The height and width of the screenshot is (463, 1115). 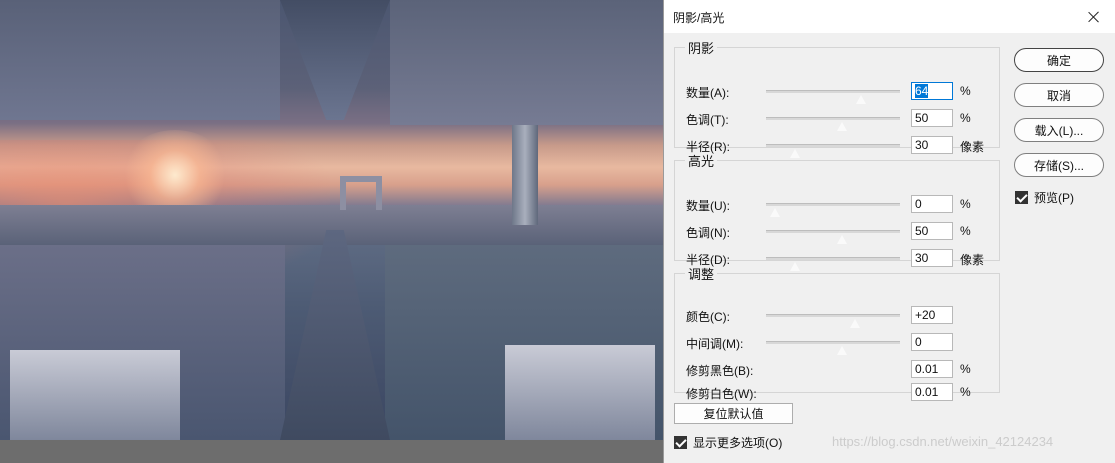 I want to click on shadows-tone-input: 50, so click(x=932, y=118).